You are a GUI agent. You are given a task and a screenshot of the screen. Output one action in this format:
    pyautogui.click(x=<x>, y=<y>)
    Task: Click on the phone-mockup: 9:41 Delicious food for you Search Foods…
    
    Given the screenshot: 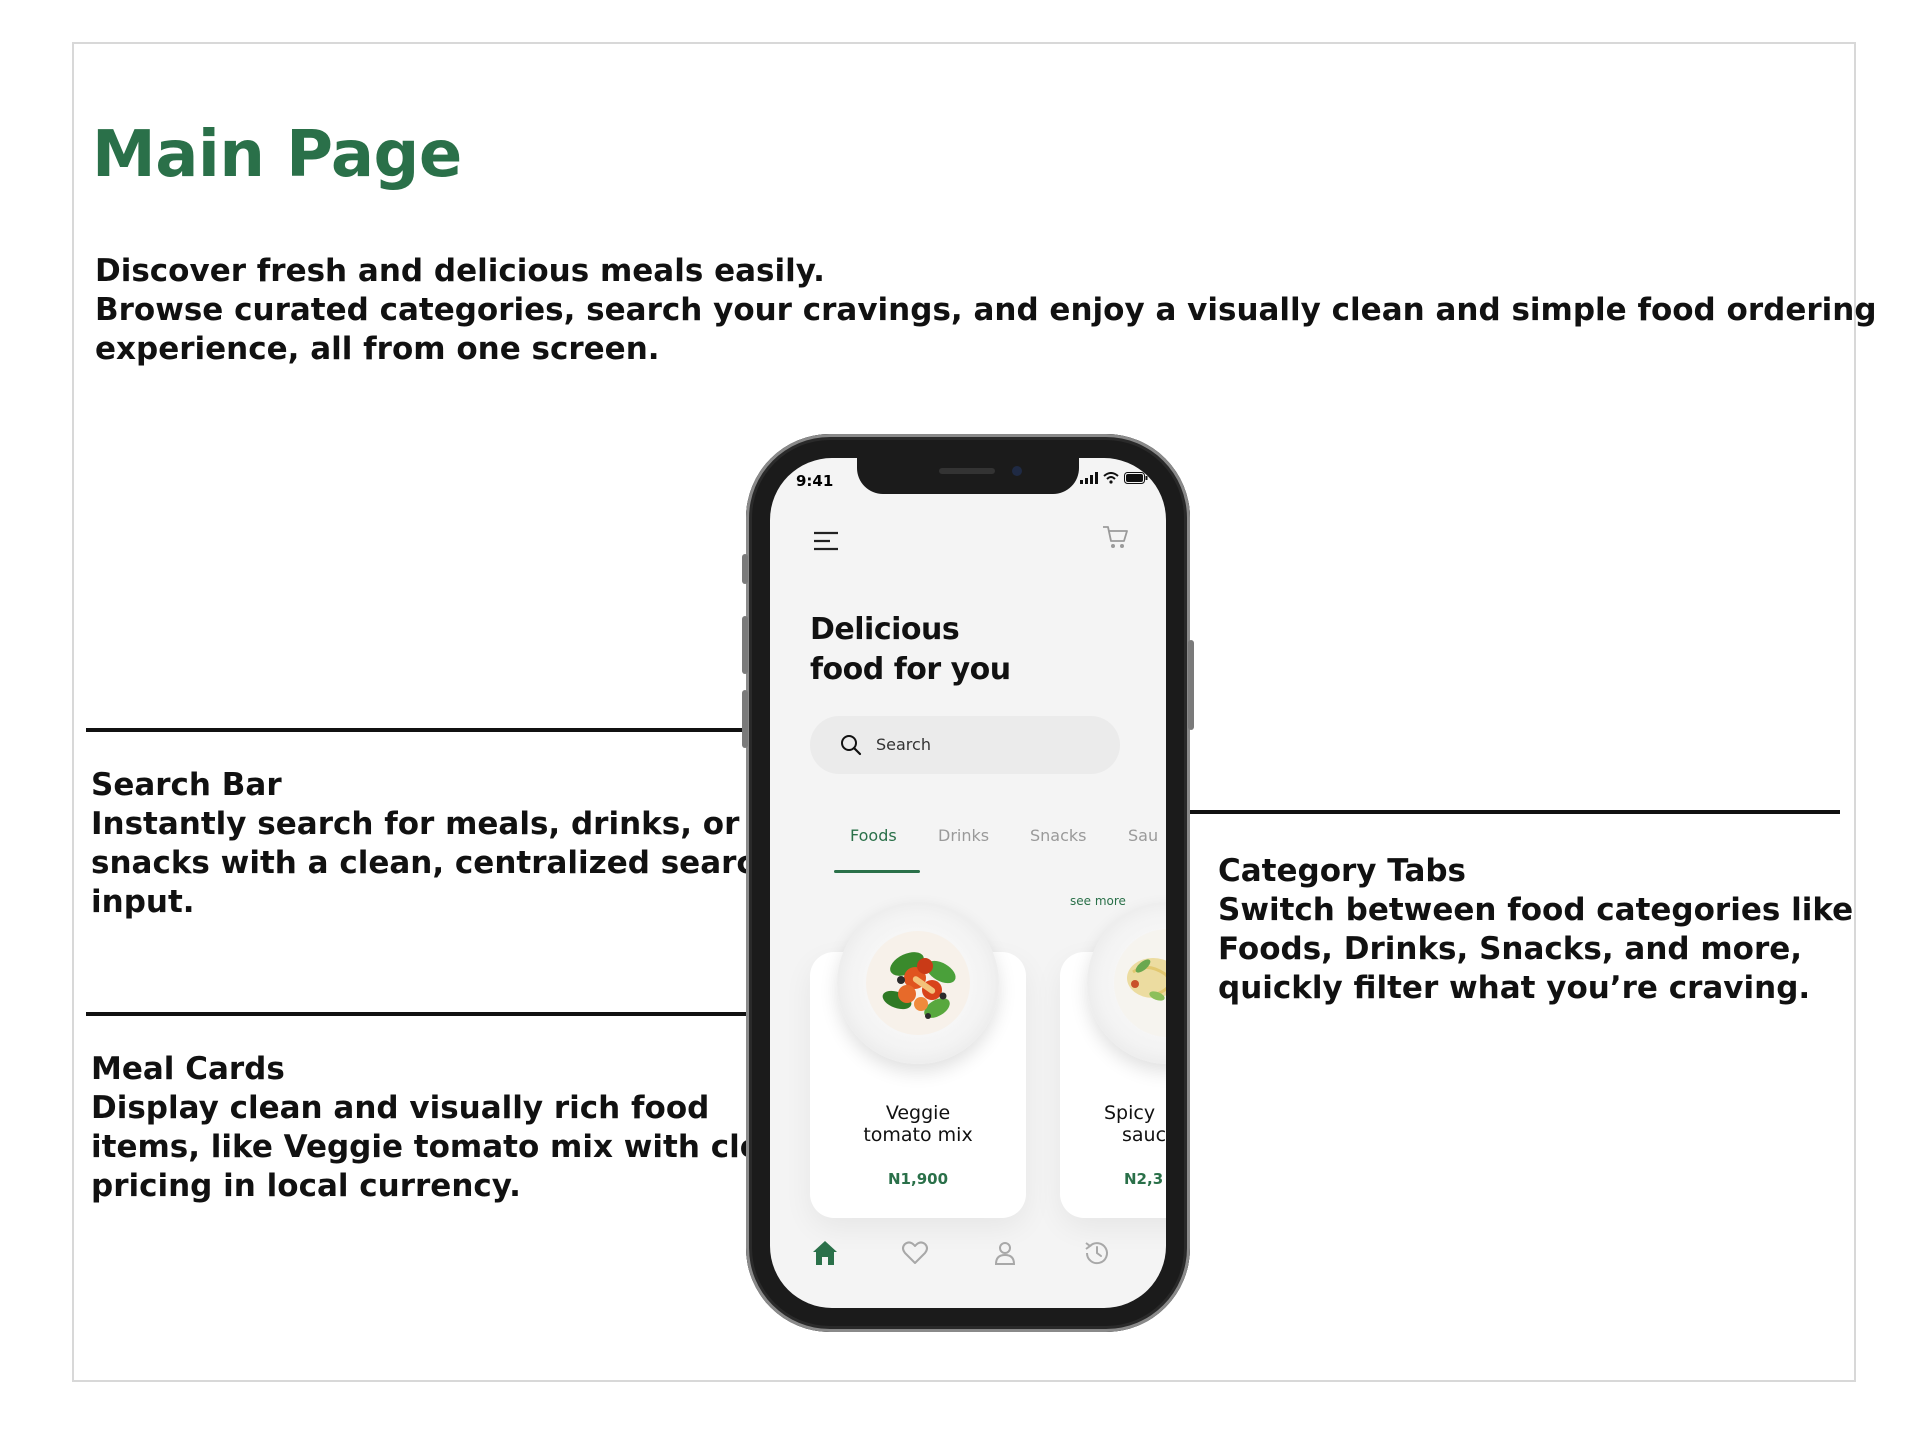 What is the action you would take?
    pyautogui.click(x=968, y=883)
    